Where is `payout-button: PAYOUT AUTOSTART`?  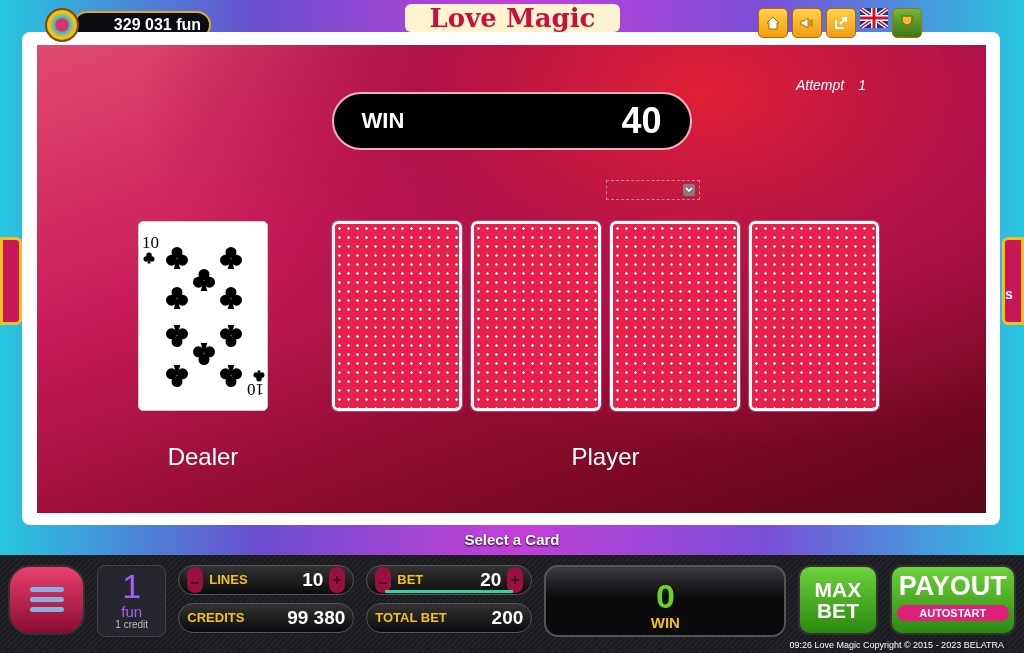 payout-button: PAYOUT AUTOSTART is located at coordinates (952, 599).